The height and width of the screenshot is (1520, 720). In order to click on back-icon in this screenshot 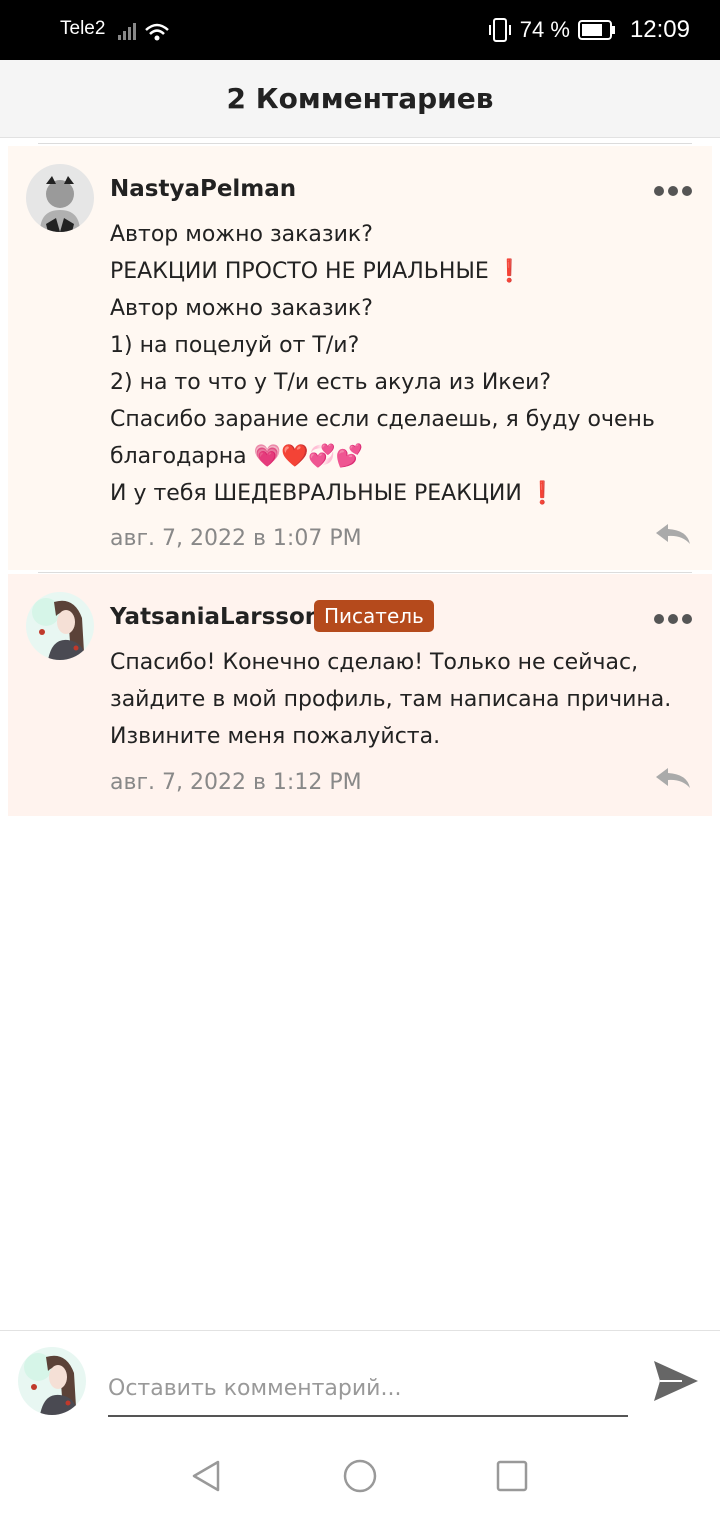, I will do `click(206, 1476)`.